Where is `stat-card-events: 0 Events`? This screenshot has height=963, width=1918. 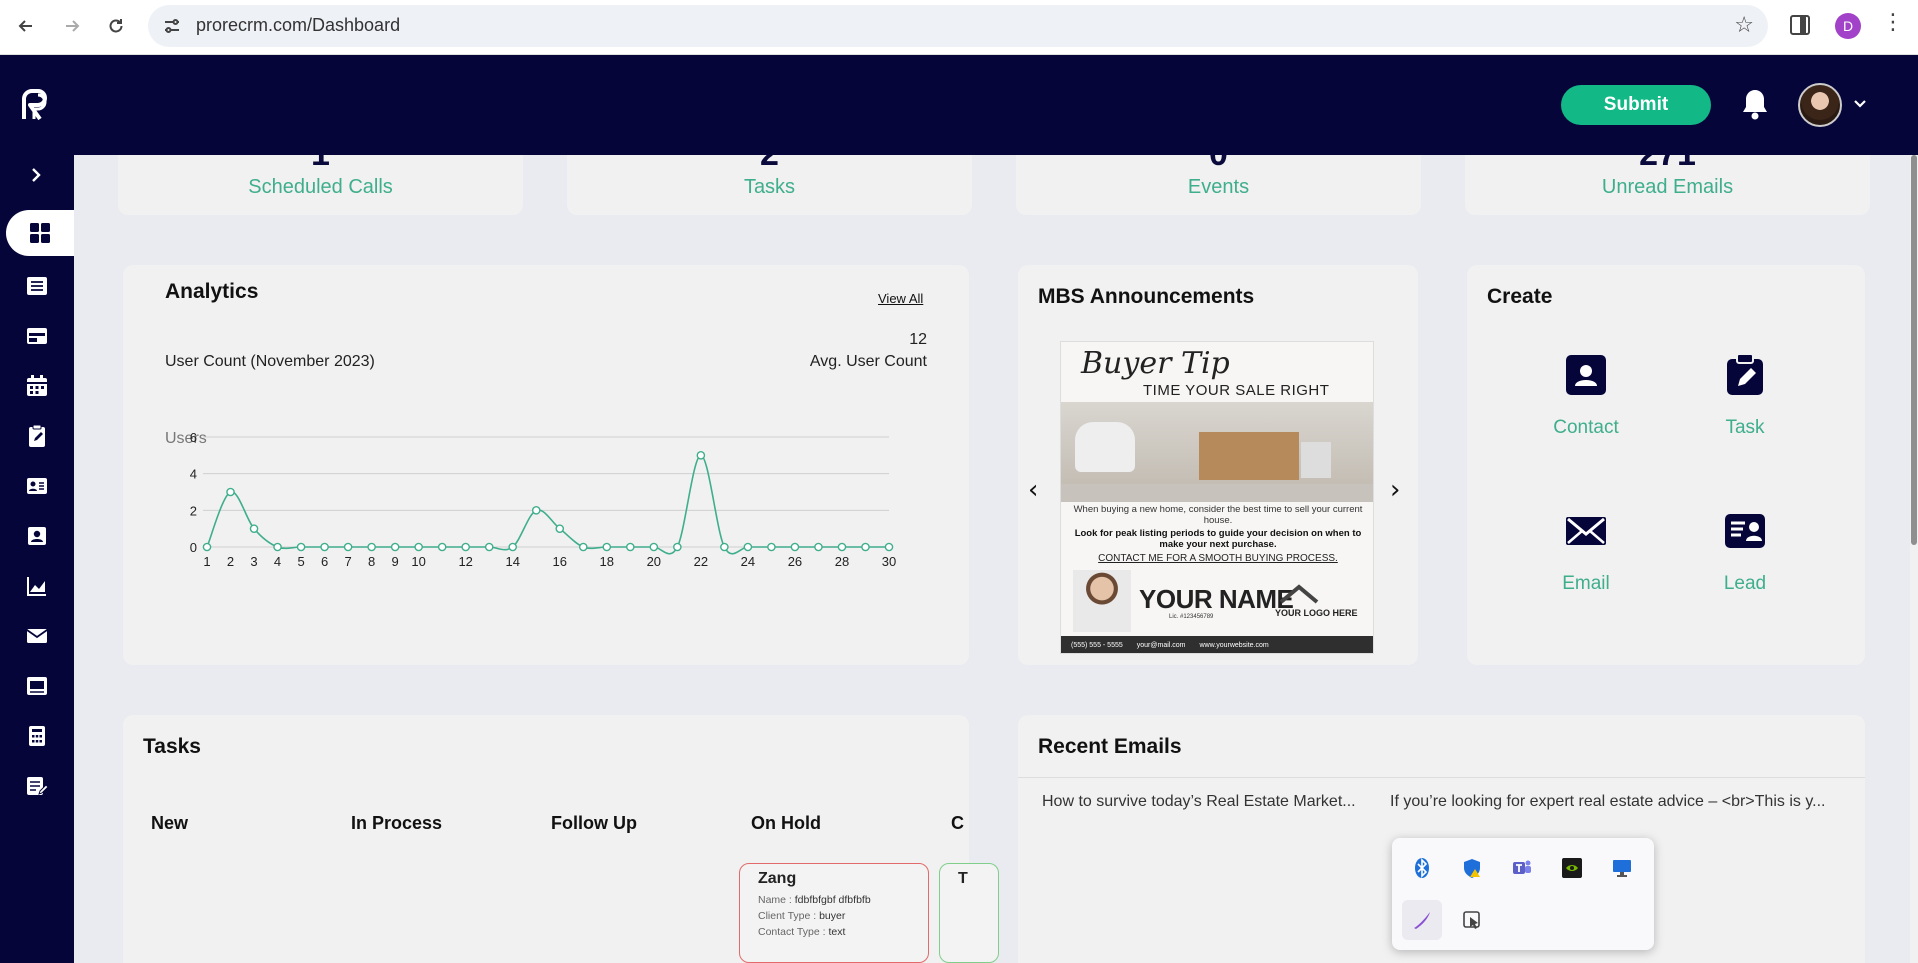 stat-card-events: 0 Events is located at coordinates (1218, 185).